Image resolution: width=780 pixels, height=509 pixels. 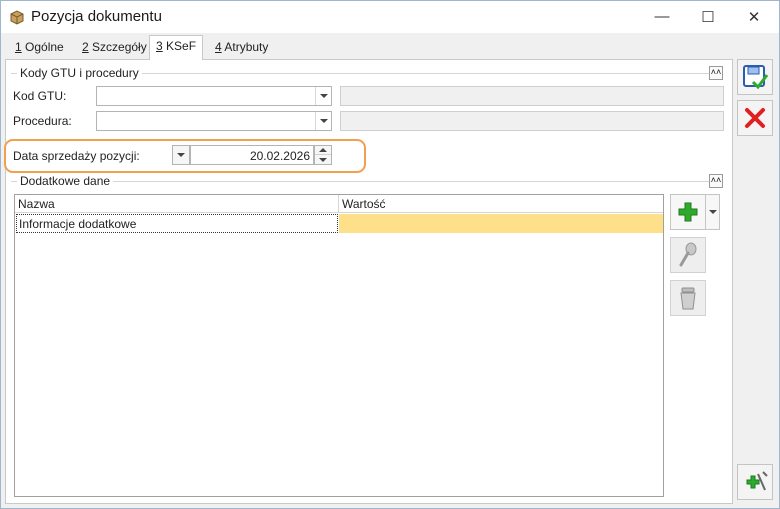 I want to click on maximize-button: ☐, so click(x=708, y=16).